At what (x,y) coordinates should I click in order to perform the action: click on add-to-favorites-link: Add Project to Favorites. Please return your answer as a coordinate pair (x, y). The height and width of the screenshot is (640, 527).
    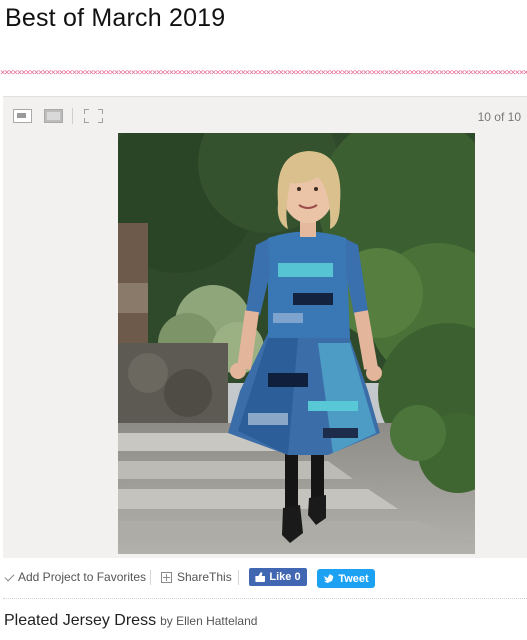
    Looking at the image, I should click on (75, 577).